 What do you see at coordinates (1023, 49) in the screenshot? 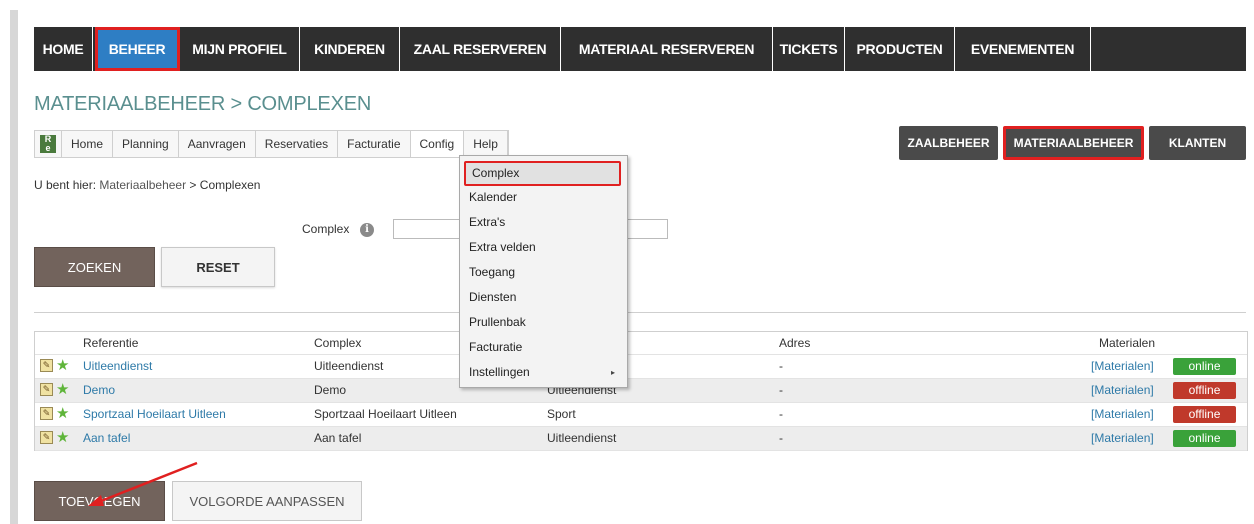
I see `nav-evenementen: EVENEMENTEN` at bounding box center [1023, 49].